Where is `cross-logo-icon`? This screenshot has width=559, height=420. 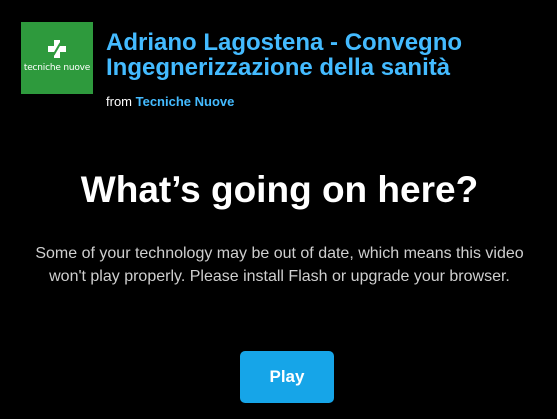 cross-logo-icon is located at coordinates (57, 49).